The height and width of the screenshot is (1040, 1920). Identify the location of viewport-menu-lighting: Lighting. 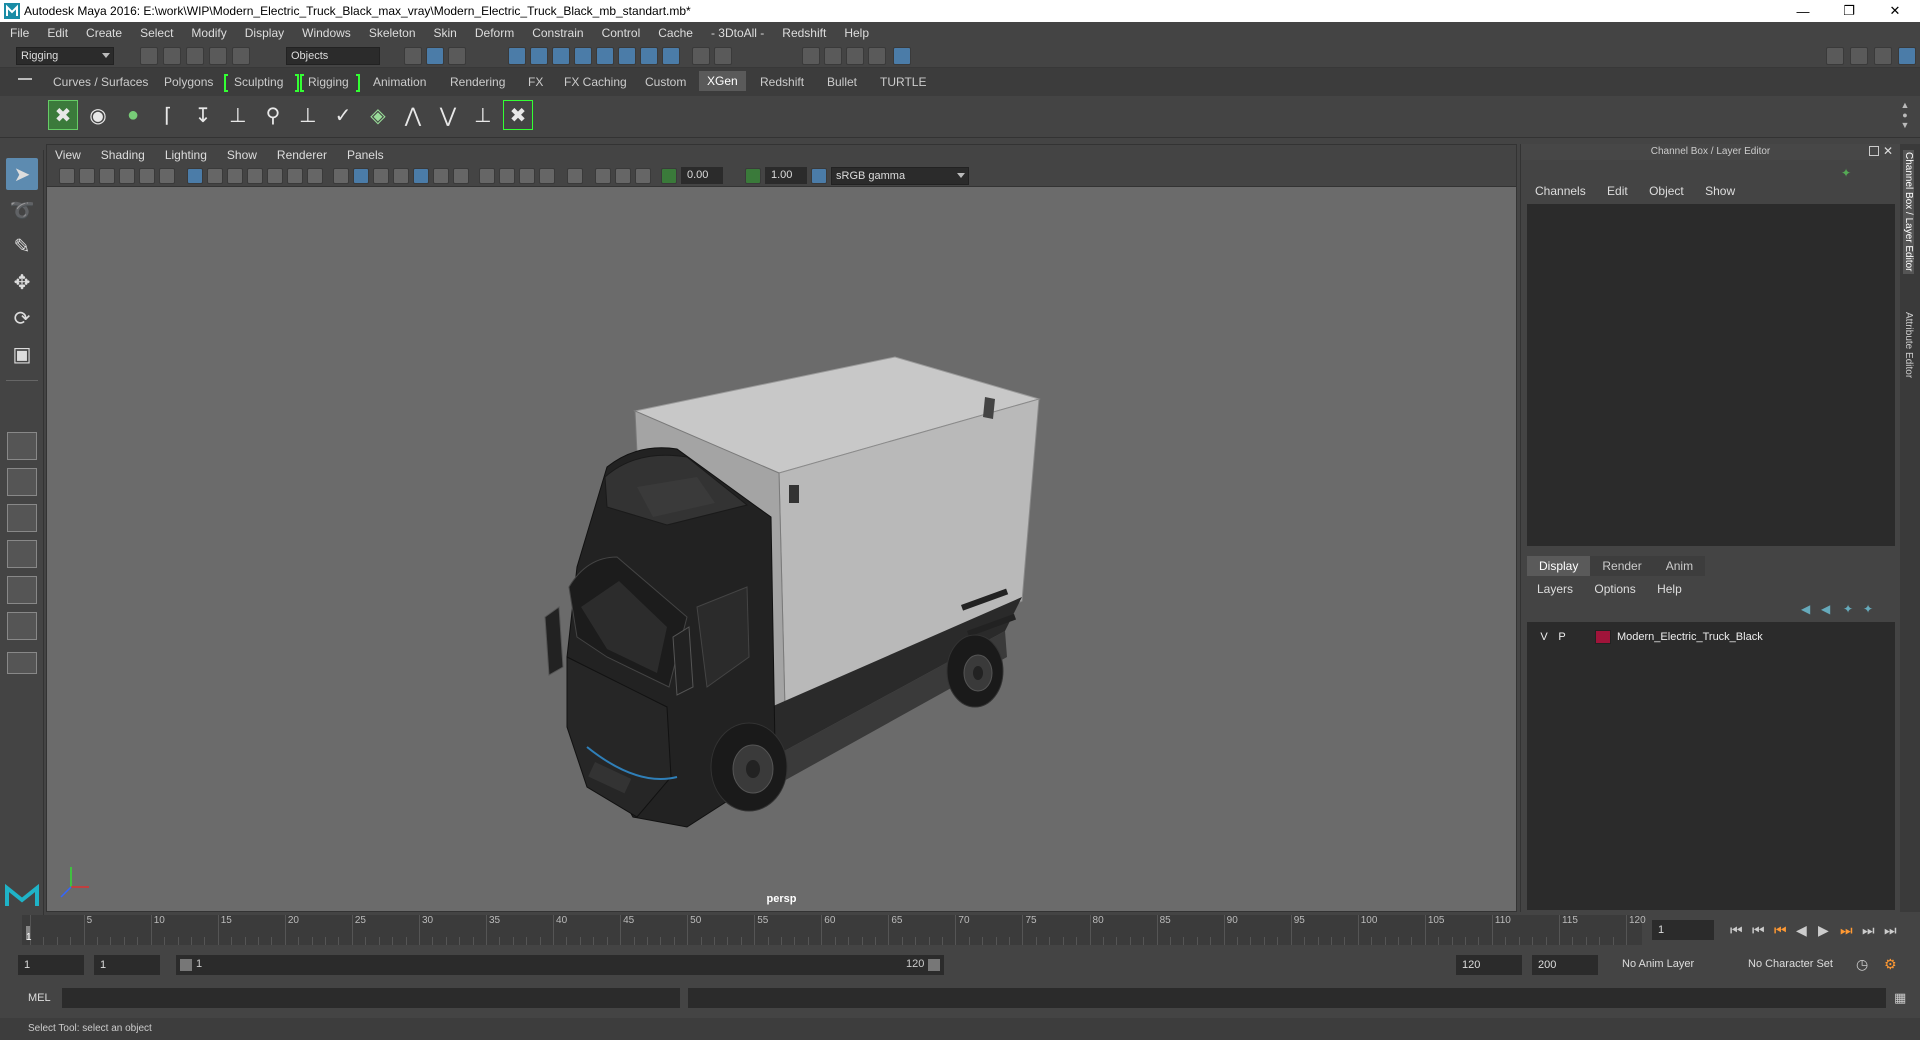
(186, 155).